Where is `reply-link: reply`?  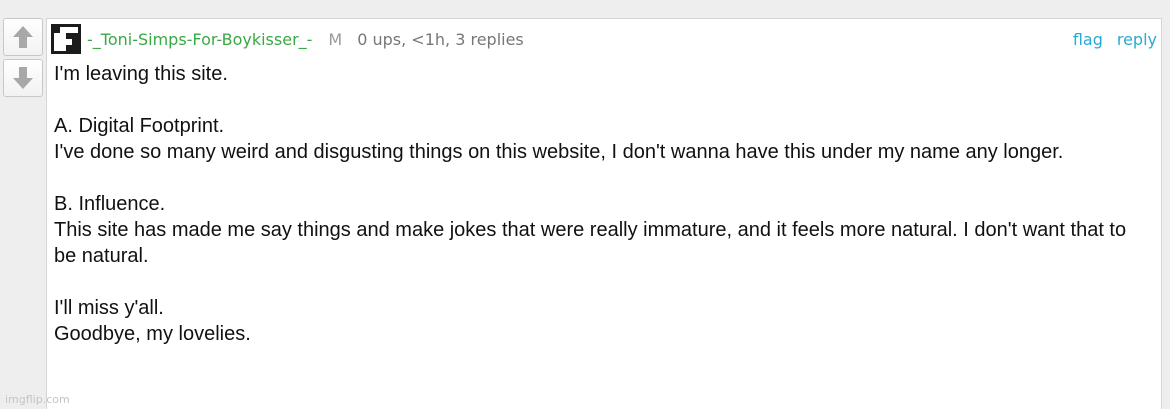 reply-link: reply is located at coordinates (1137, 39).